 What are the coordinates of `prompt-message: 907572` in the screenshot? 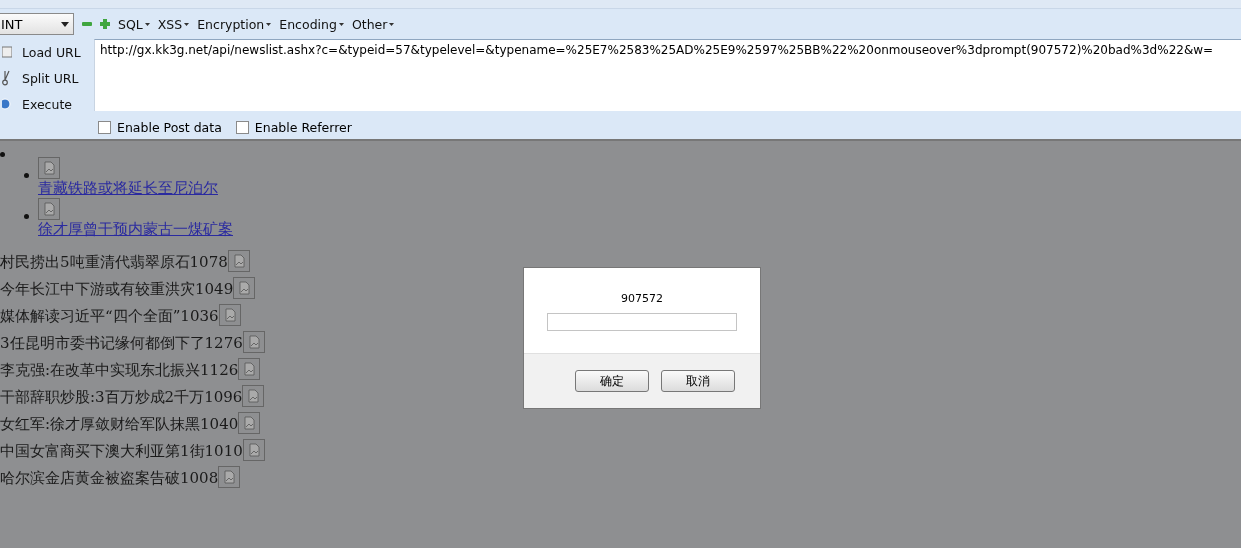 It's located at (642, 298).